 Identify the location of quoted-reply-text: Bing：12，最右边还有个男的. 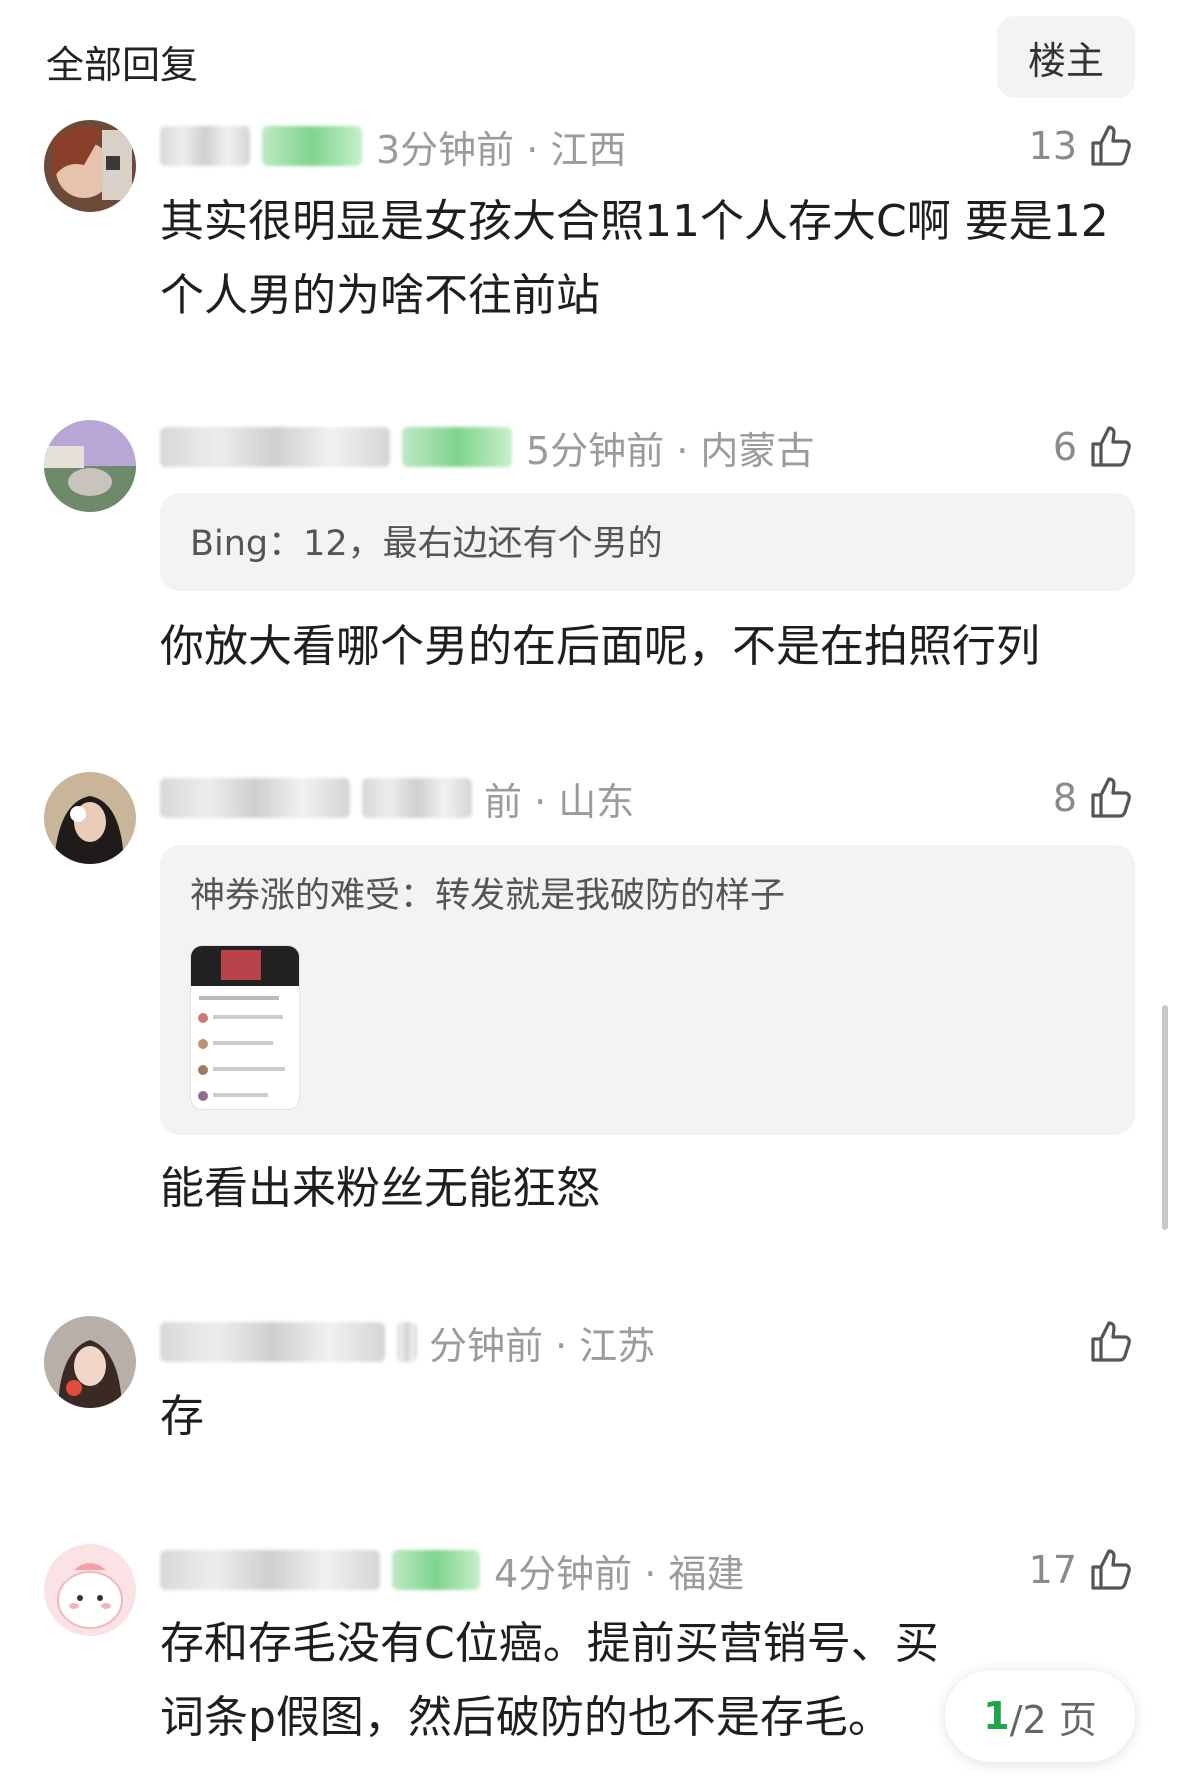
(426, 544).